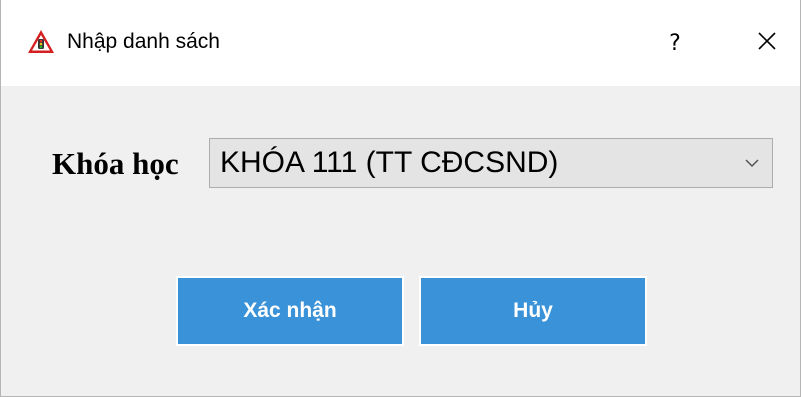 Image resolution: width=801 pixels, height=397 pixels. I want to click on chevron-down-icon, so click(752, 163).